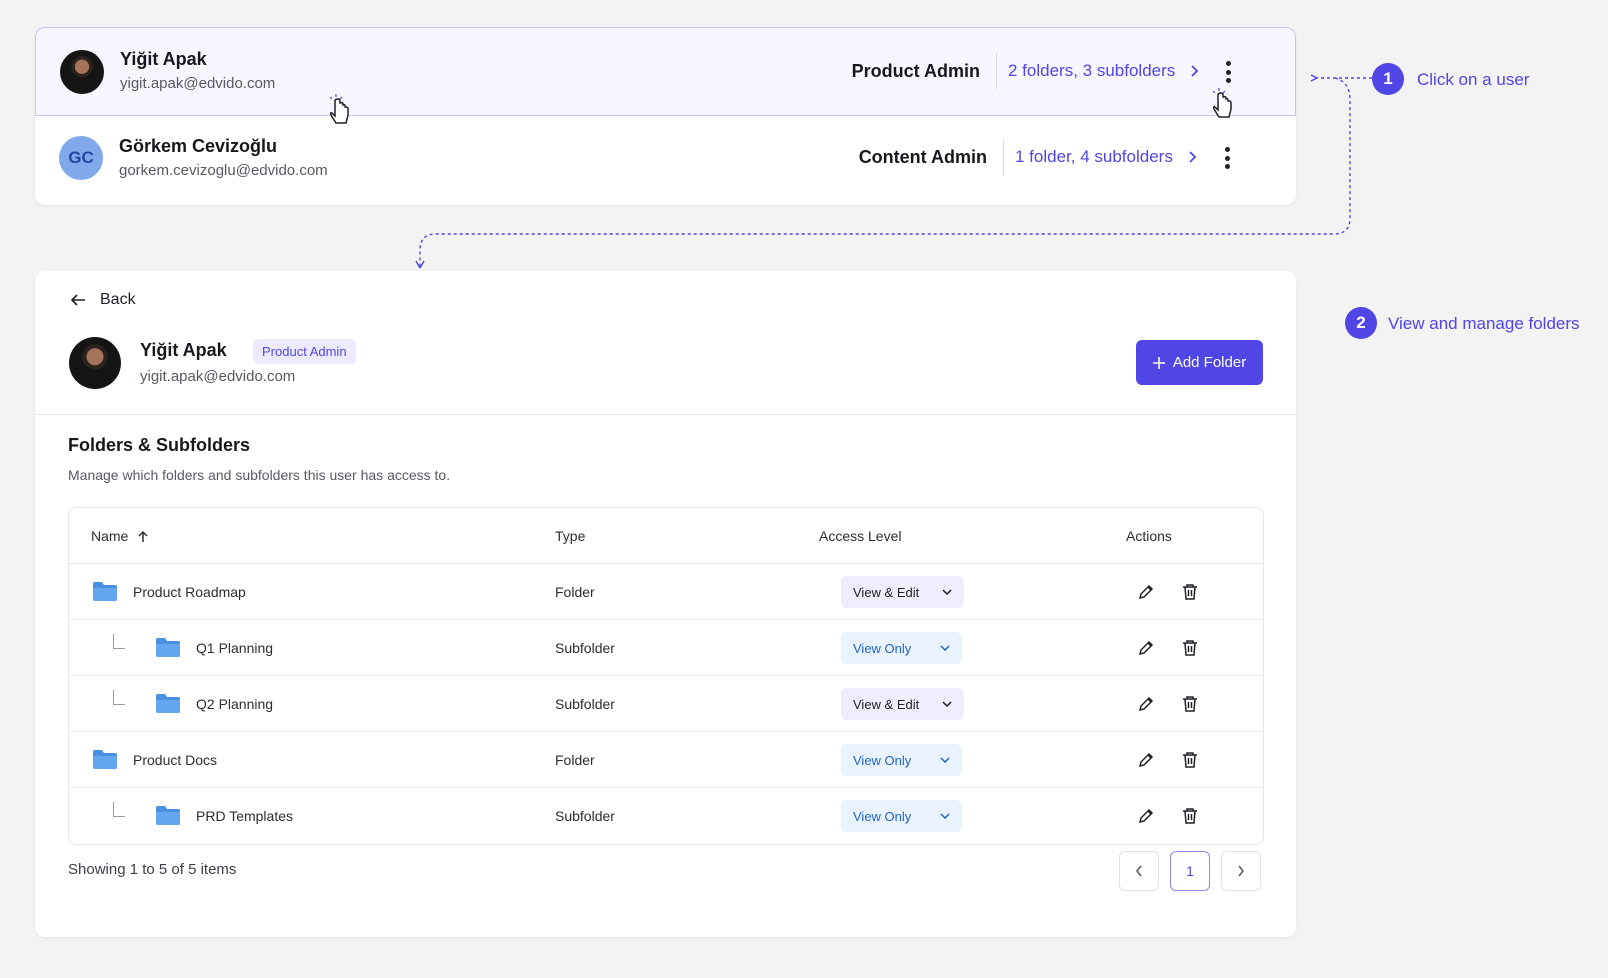 The height and width of the screenshot is (978, 1608). I want to click on detail-user-name: Yiğit Apak, so click(183, 350).